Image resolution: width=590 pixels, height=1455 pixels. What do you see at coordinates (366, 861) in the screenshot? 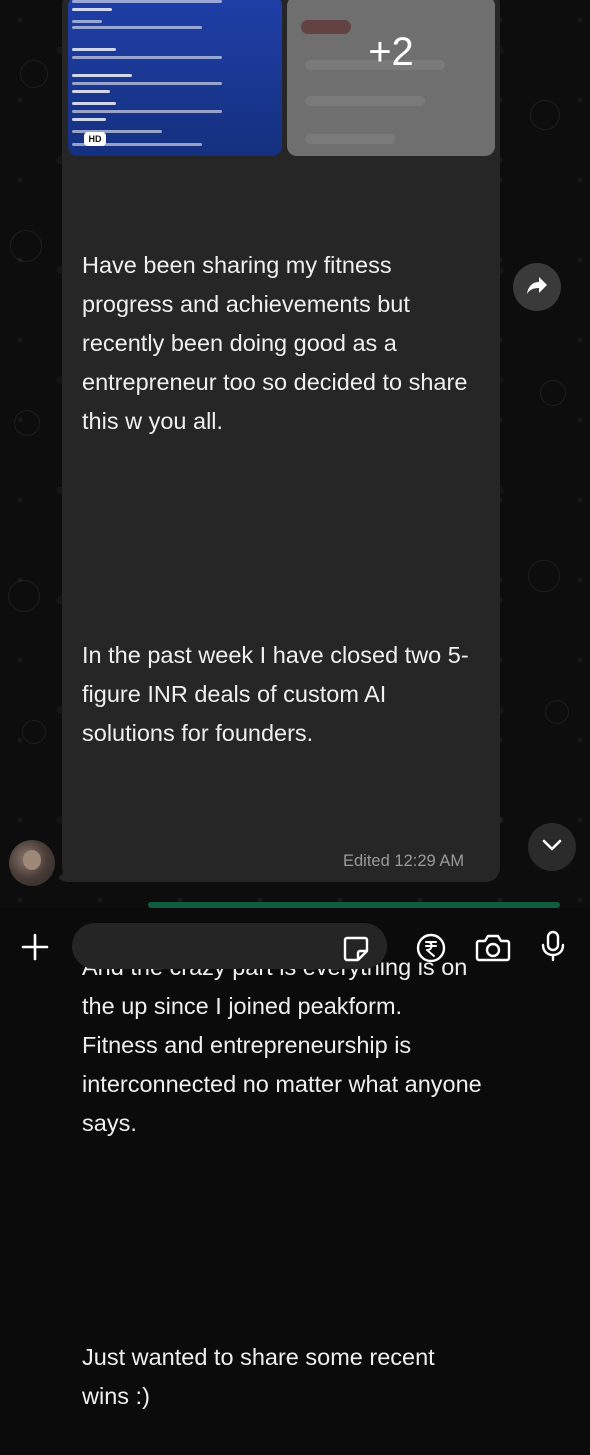
I see `edited-label: Edited` at bounding box center [366, 861].